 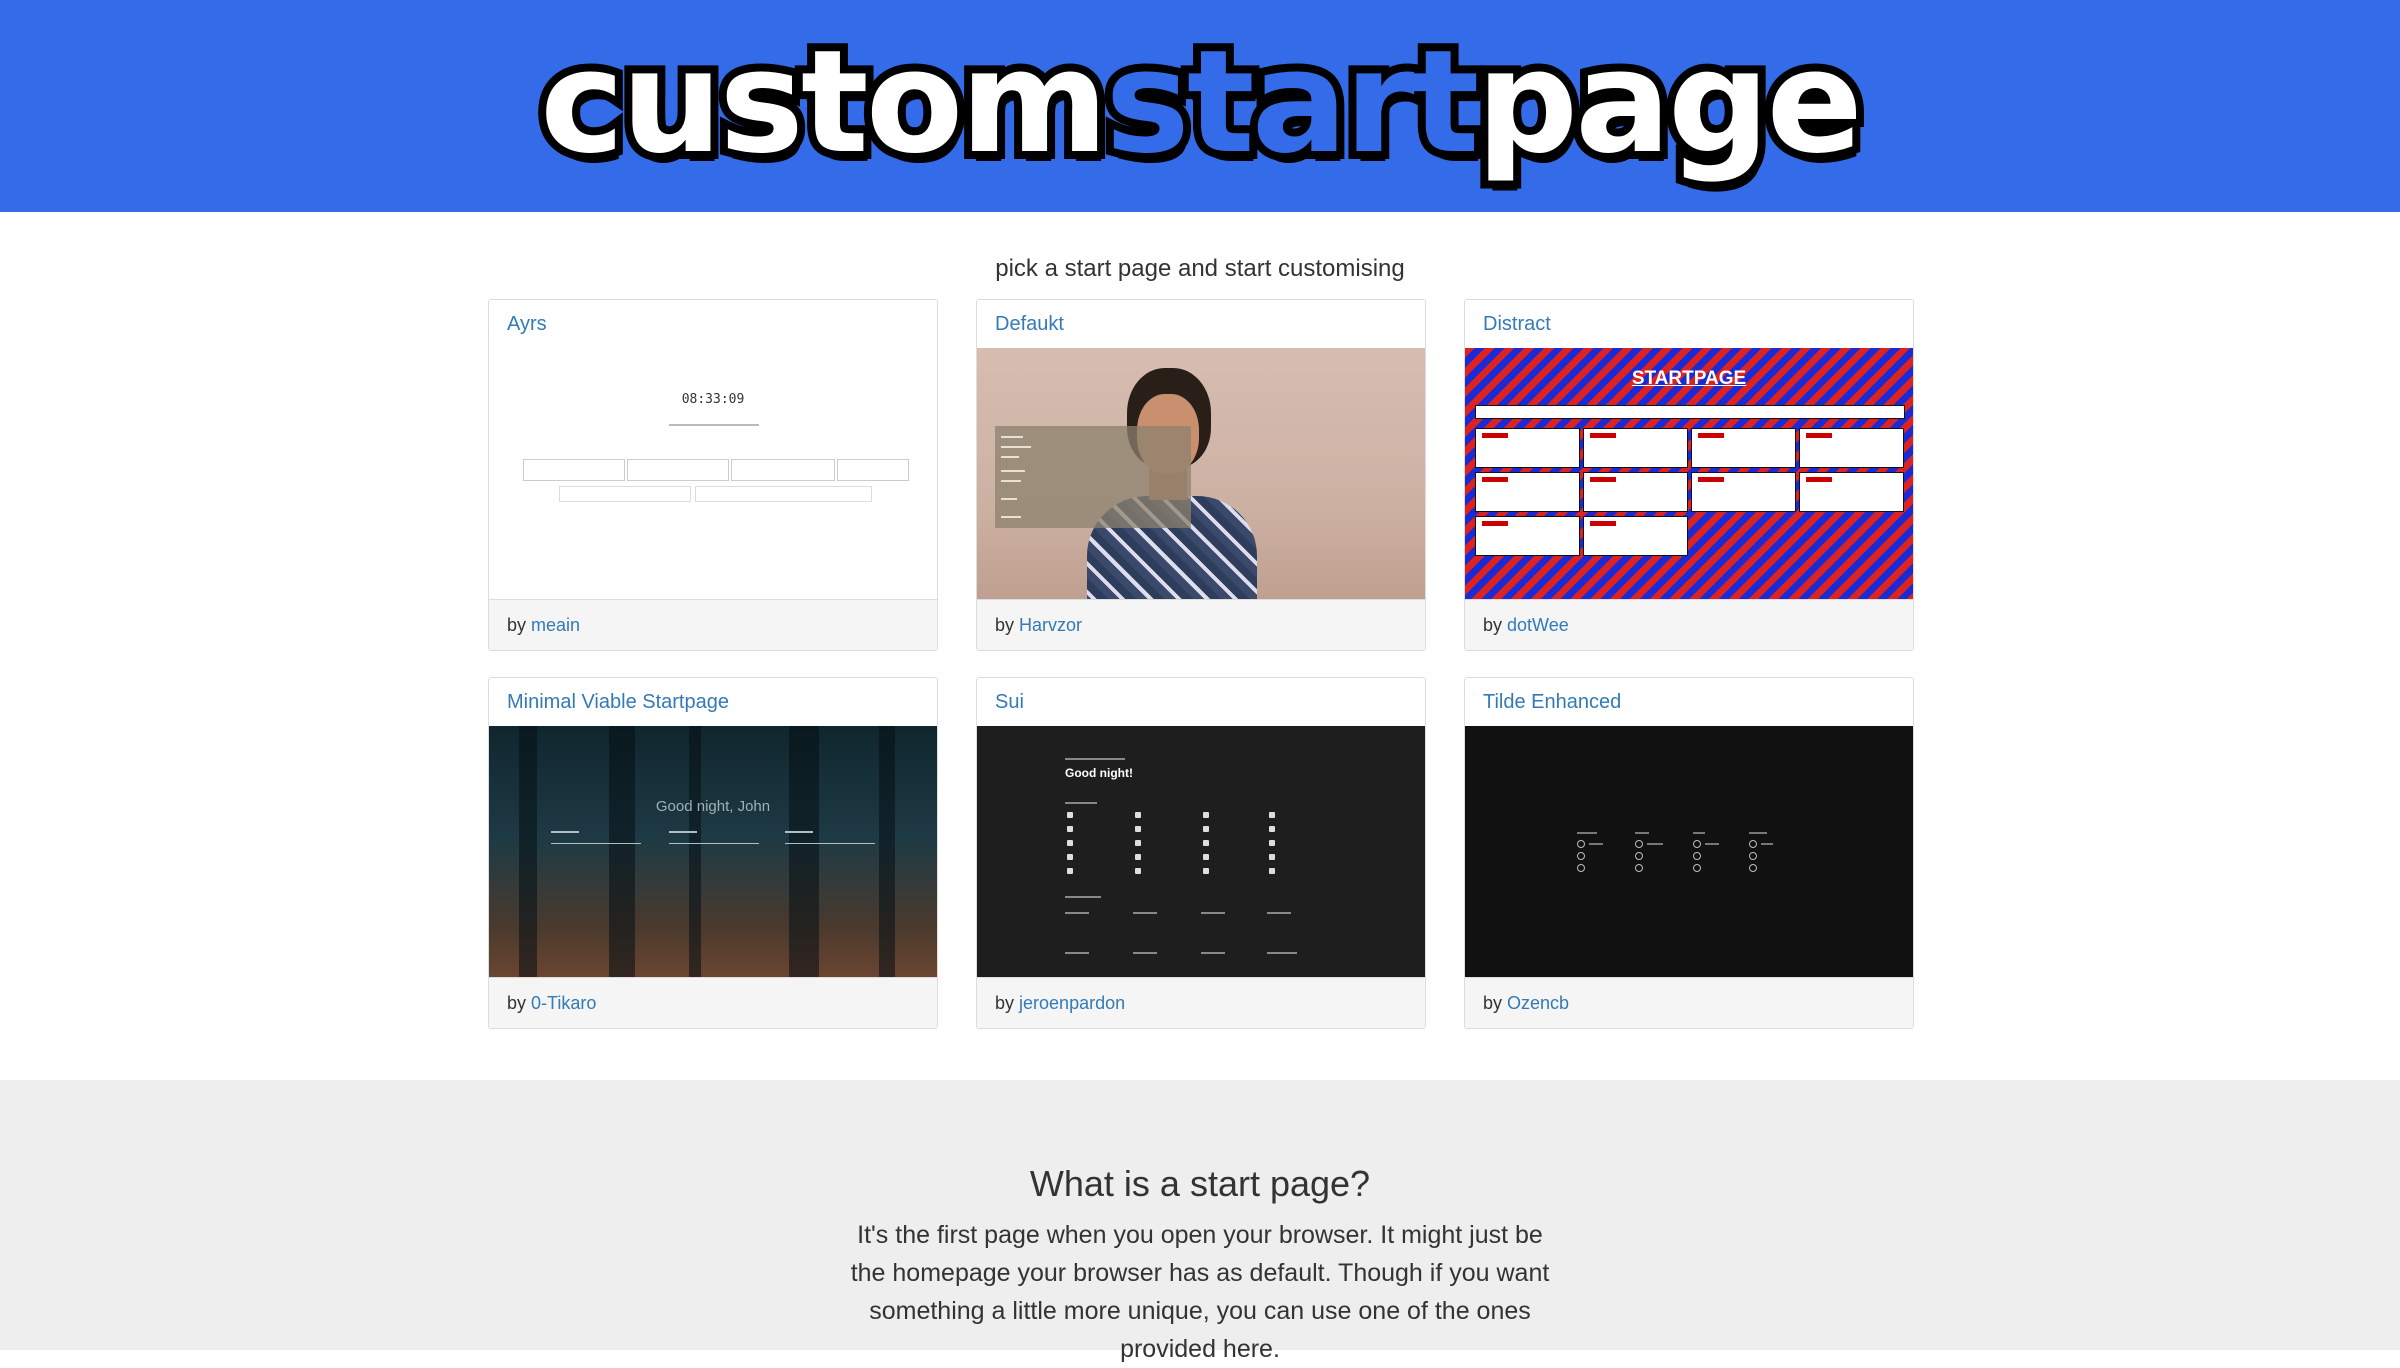 I want to click on author-link: dotWee, so click(x=1538, y=625).